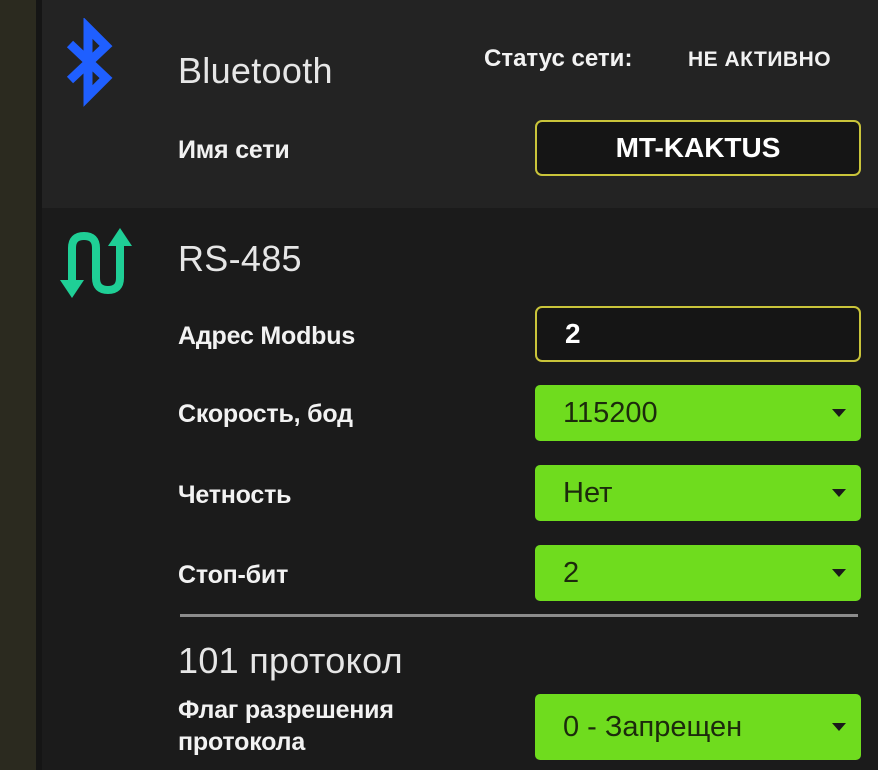 The width and height of the screenshot is (892, 770). Describe the element at coordinates (653, 726) in the screenshot. I see `protocol-flag-value: 0 - Запрещен` at that location.